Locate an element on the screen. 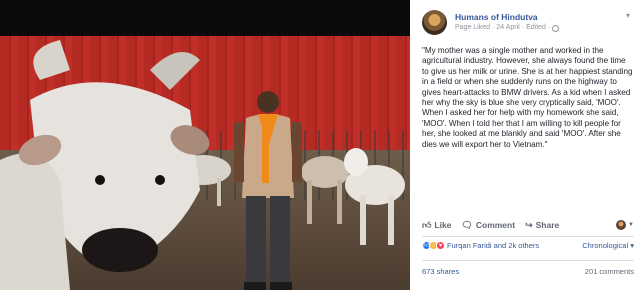 The width and height of the screenshot is (640, 290). caret-down-icon: ▾ is located at coordinates (632, 245).